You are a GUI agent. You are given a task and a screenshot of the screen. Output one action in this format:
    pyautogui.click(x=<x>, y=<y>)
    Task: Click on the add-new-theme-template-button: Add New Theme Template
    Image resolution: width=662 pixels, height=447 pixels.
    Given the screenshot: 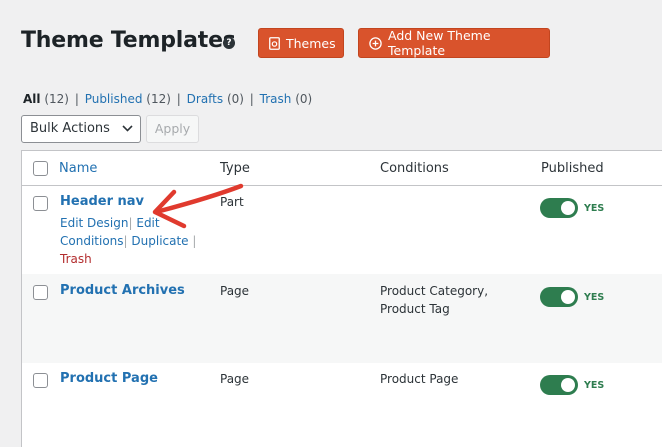 What is the action you would take?
    pyautogui.click(x=454, y=43)
    